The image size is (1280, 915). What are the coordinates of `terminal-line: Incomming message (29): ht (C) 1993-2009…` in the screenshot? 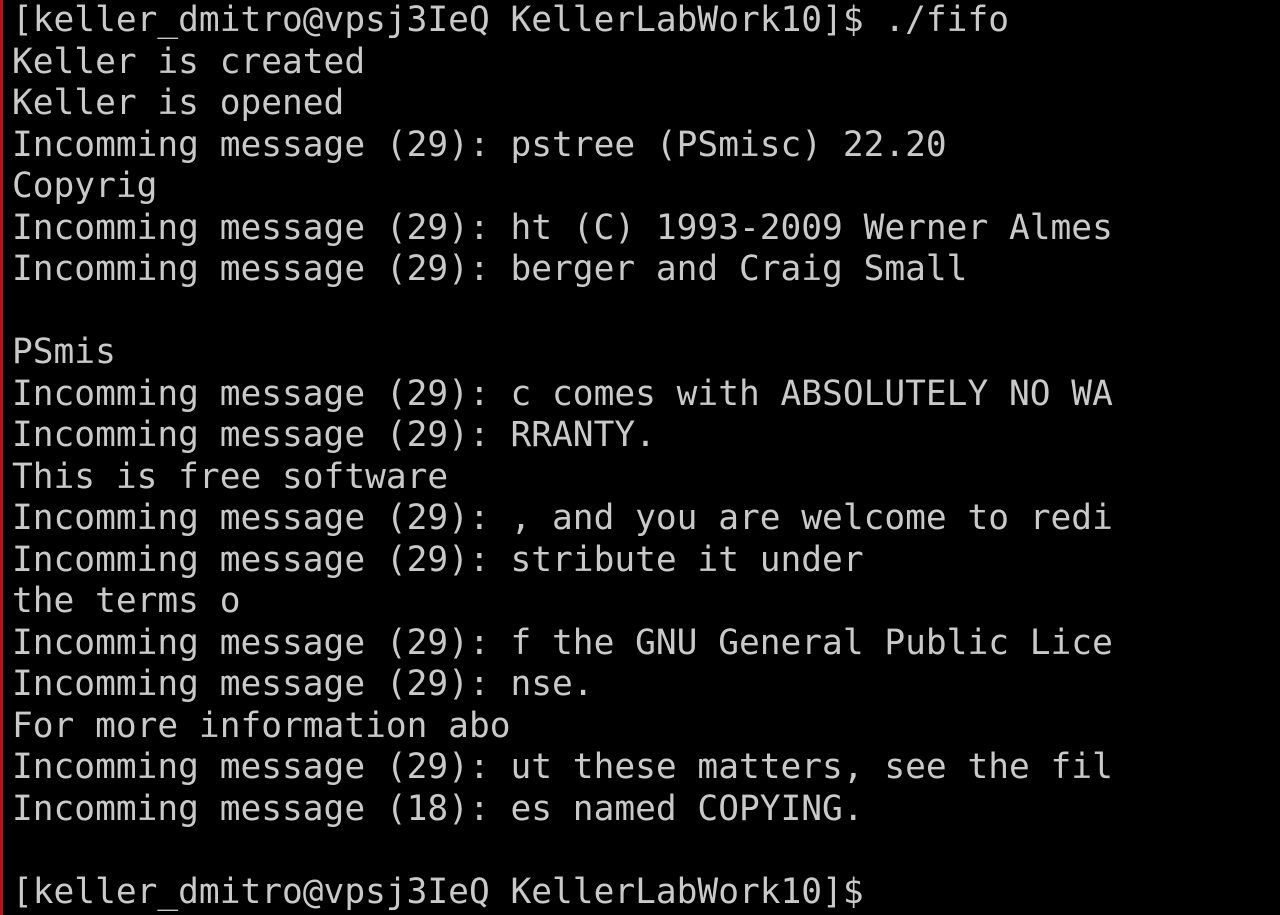 It's located at (562, 227).